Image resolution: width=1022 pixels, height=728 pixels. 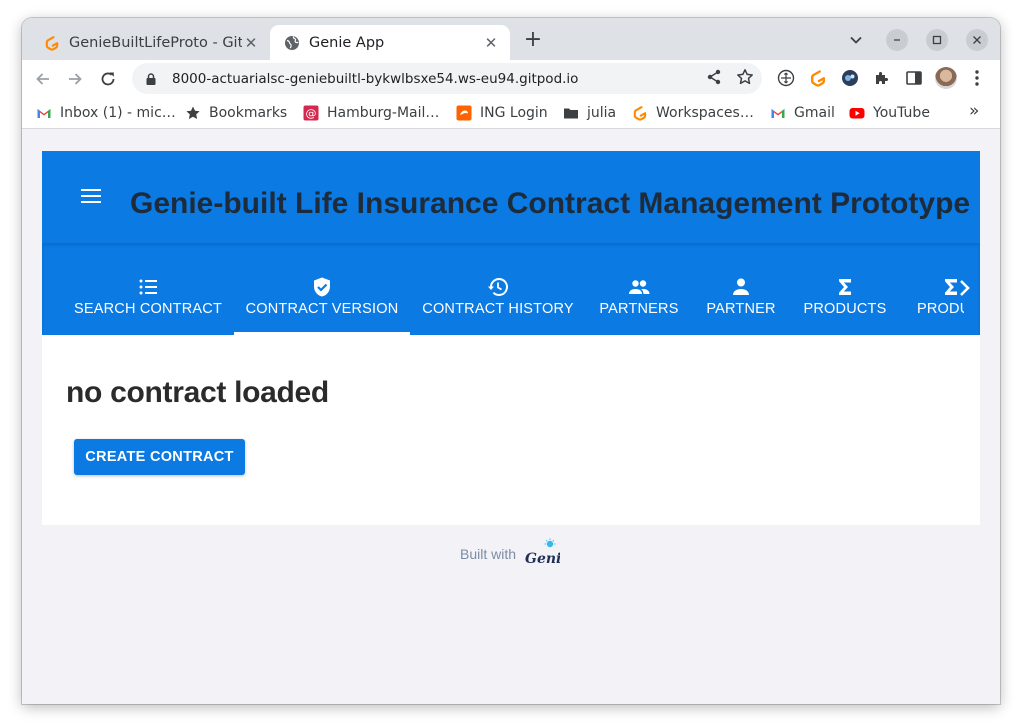 What do you see at coordinates (602, 113) in the screenshot?
I see `bookmark-label: julia` at bounding box center [602, 113].